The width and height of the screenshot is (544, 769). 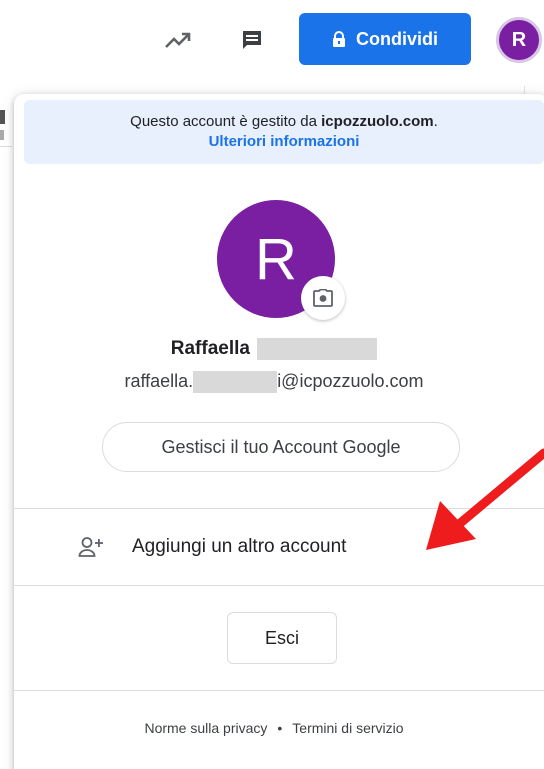 What do you see at coordinates (272, 40) in the screenshot?
I see `top-toolbar: Condividi R` at bounding box center [272, 40].